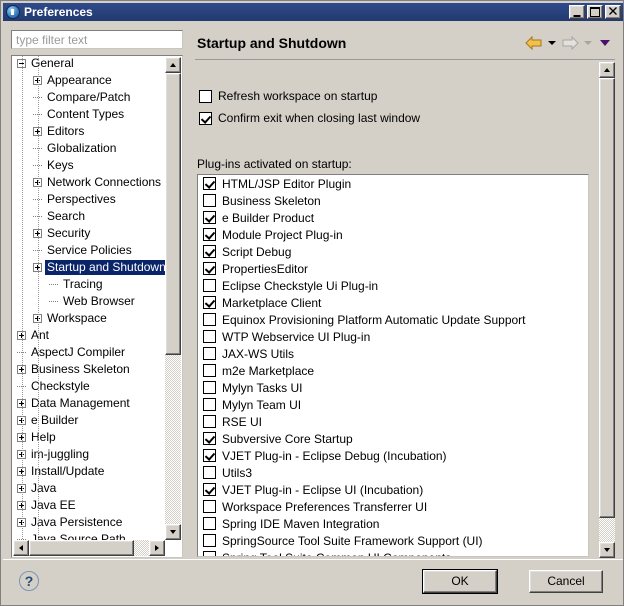  What do you see at coordinates (393, 523) in the screenshot?
I see `plugin-row: Spring IDE Maven Integration` at bounding box center [393, 523].